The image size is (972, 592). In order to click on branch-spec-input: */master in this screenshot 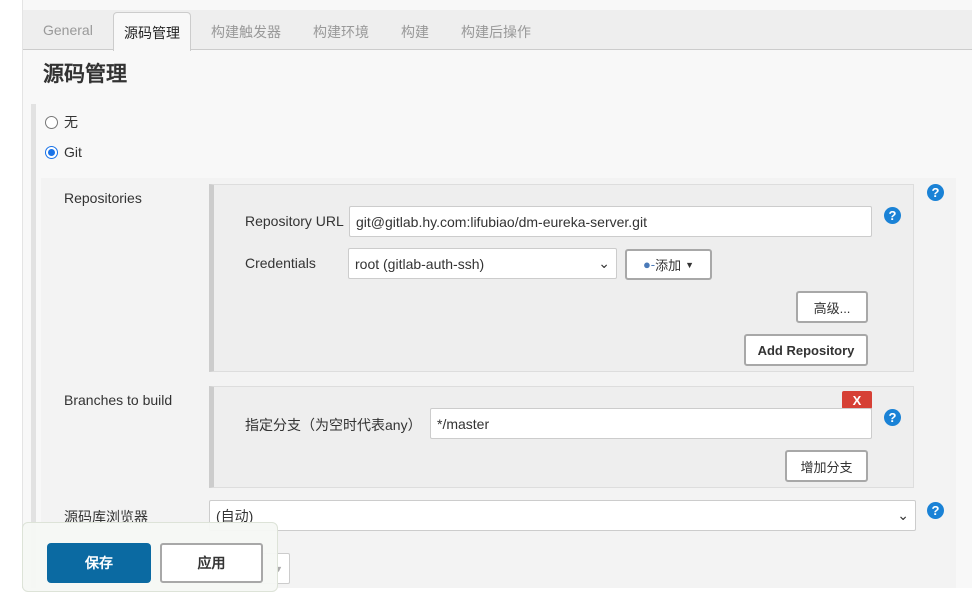, I will do `click(651, 423)`.